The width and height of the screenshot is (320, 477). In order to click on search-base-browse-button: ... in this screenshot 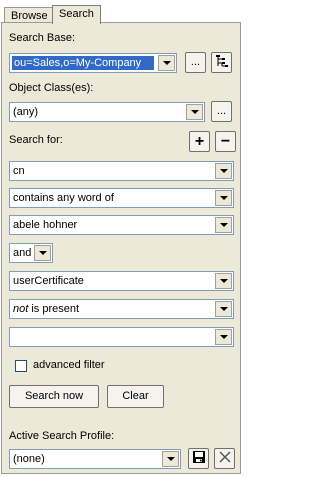, I will do `click(195, 62)`.